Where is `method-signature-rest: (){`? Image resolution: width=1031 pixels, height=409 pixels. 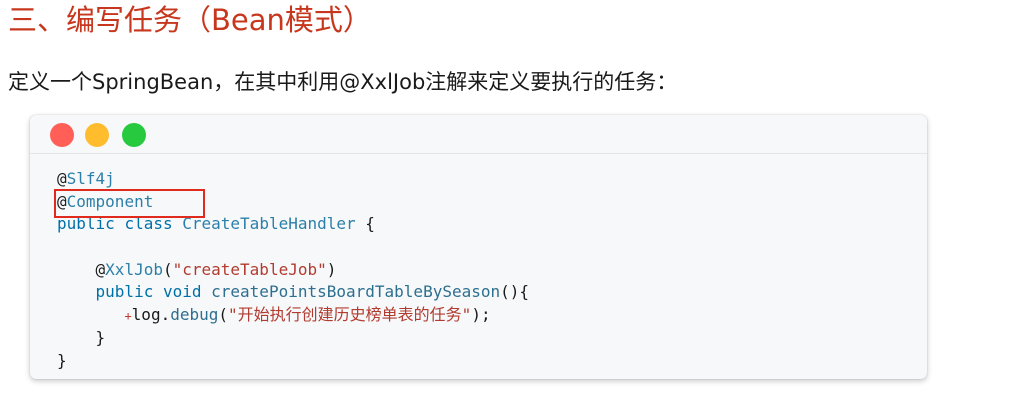
method-signature-rest: (){ is located at coordinates (515, 292).